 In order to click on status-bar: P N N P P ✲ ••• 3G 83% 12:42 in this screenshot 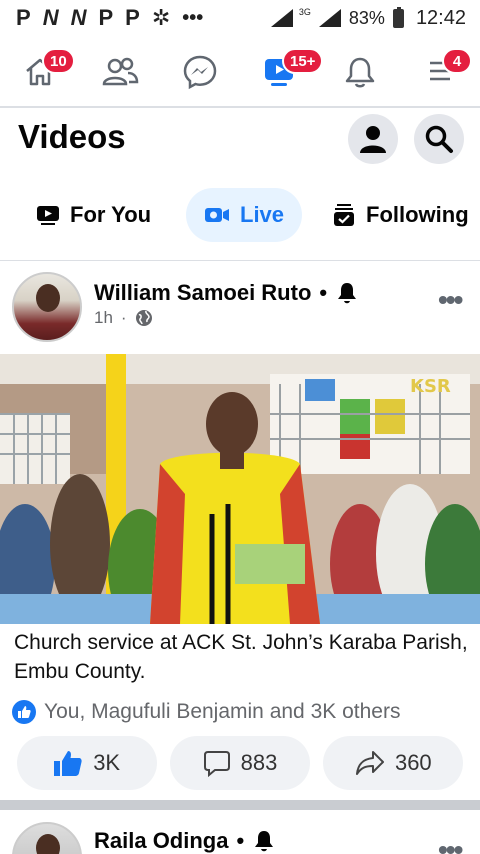, I will do `click(240, 18)`.